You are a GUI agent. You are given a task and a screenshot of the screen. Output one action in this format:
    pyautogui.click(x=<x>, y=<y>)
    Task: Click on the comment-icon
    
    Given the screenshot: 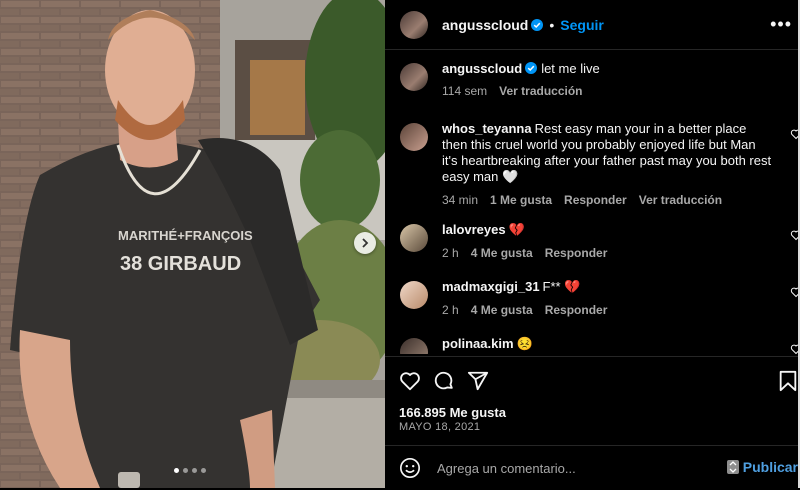 What is the action you would take?
    pyautogui.click(x=444, y=381)
    